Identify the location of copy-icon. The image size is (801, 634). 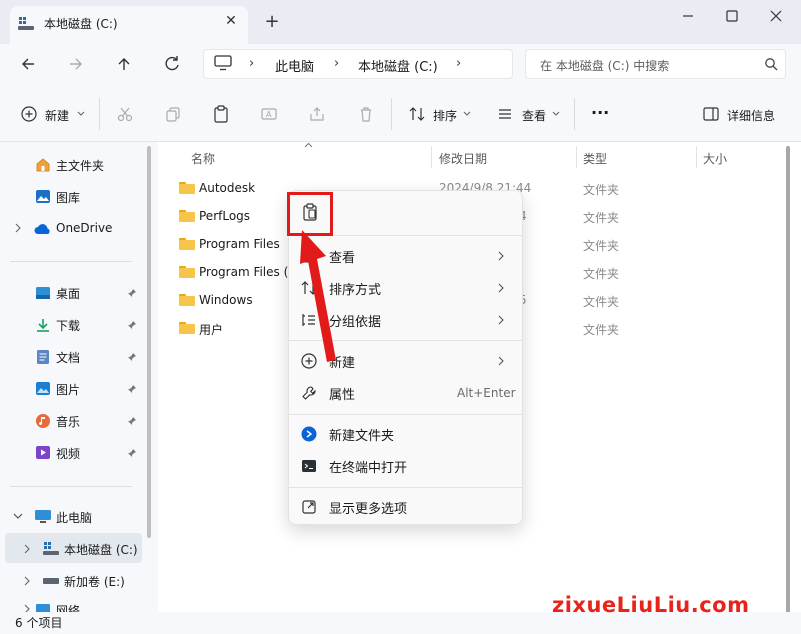
(173, 114).